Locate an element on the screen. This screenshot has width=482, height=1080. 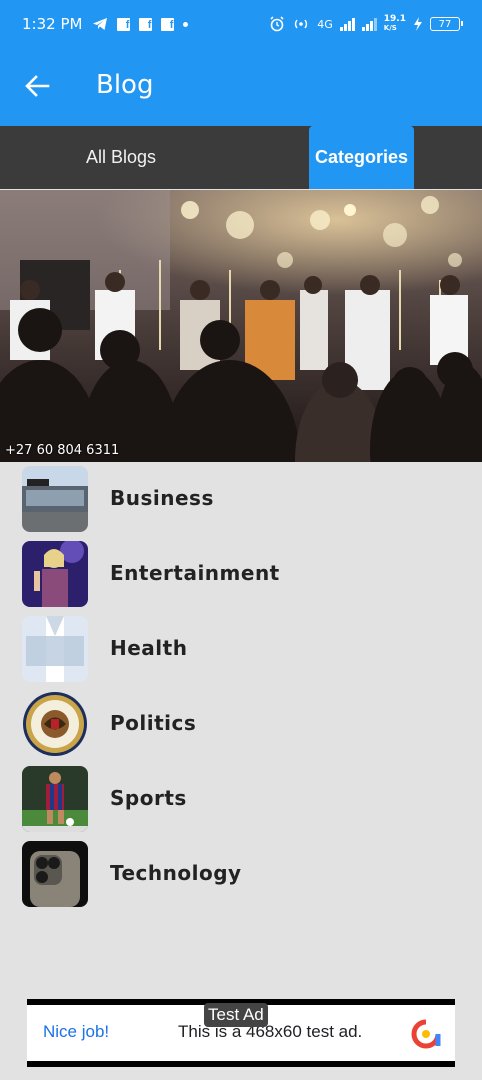
politics-thumbnail is located at coordinates (55, 724).